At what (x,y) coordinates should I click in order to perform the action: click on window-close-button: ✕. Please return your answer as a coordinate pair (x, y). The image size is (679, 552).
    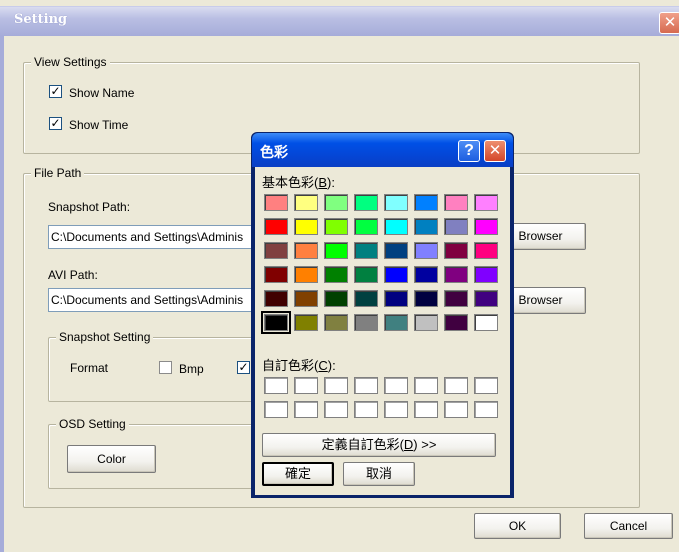
    Looking at the image, I should click on (669, 23).